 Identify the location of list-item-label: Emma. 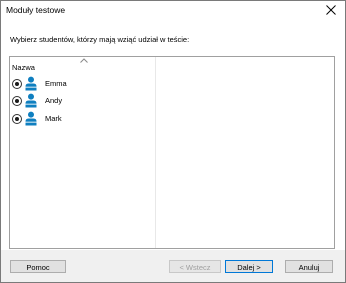
(56, 83).